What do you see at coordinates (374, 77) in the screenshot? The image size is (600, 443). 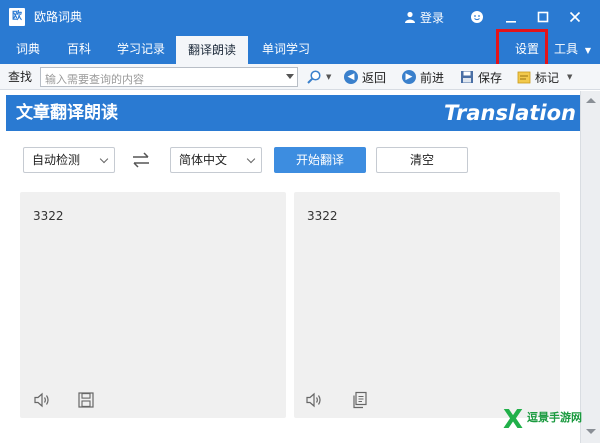 I see `back-label: 返回` at bounding box center [374, 77].